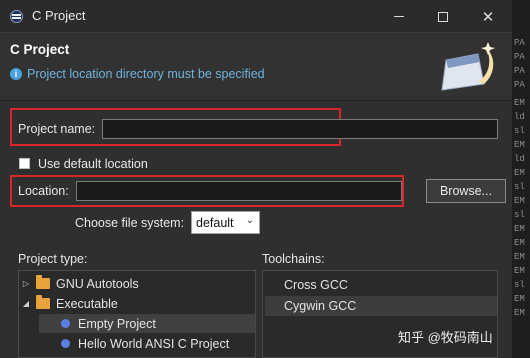  What do you see at coordinates (40, 49) in the screenshot?
I see `page-title: C Project` at bounding box center [40, 49].